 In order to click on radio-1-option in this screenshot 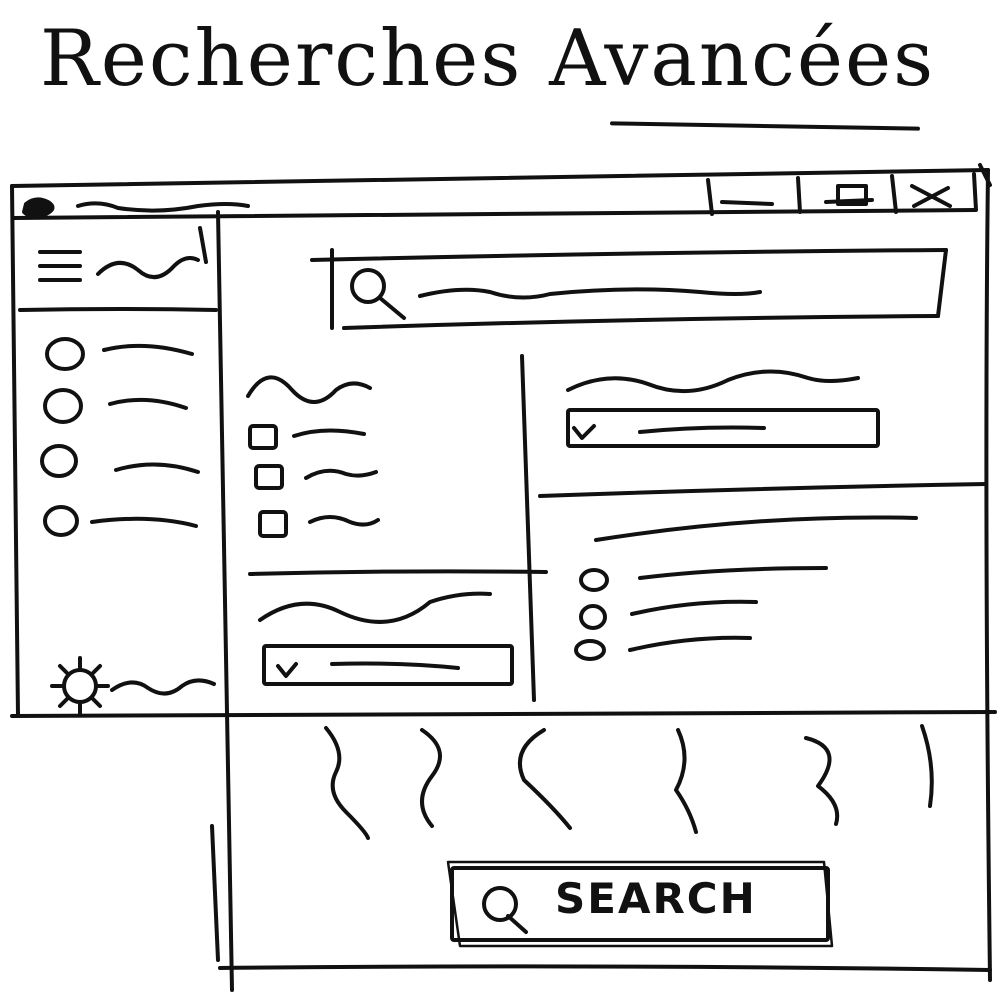, I will do `click(703, 580)`.